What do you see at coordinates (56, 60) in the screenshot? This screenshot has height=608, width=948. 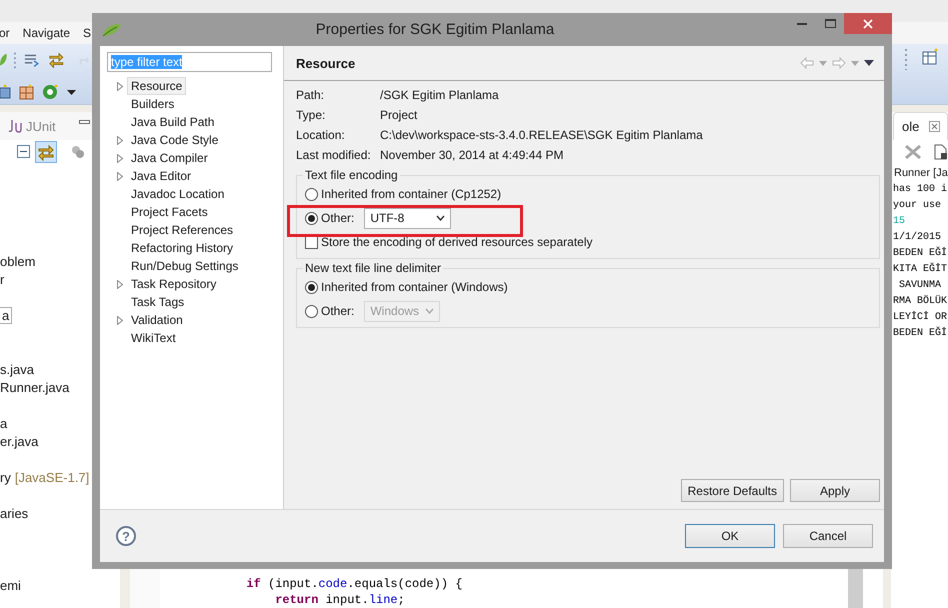 I see `swap-icon` at bounding box center [56, 60].